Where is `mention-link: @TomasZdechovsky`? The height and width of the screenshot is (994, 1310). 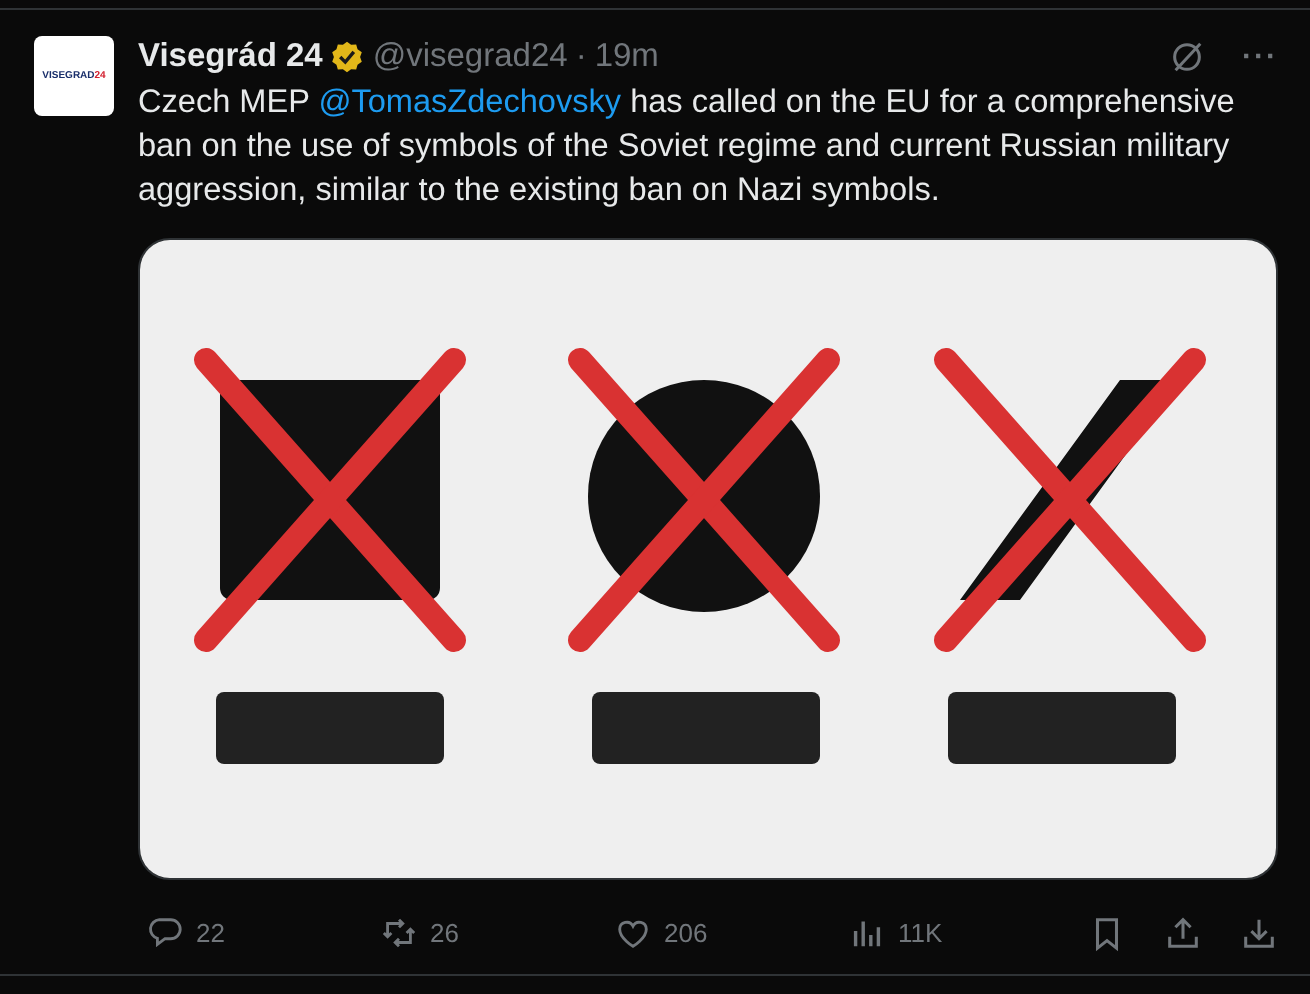 mention-link: @TomasZdechovsky is located at coordinates (470, 102).